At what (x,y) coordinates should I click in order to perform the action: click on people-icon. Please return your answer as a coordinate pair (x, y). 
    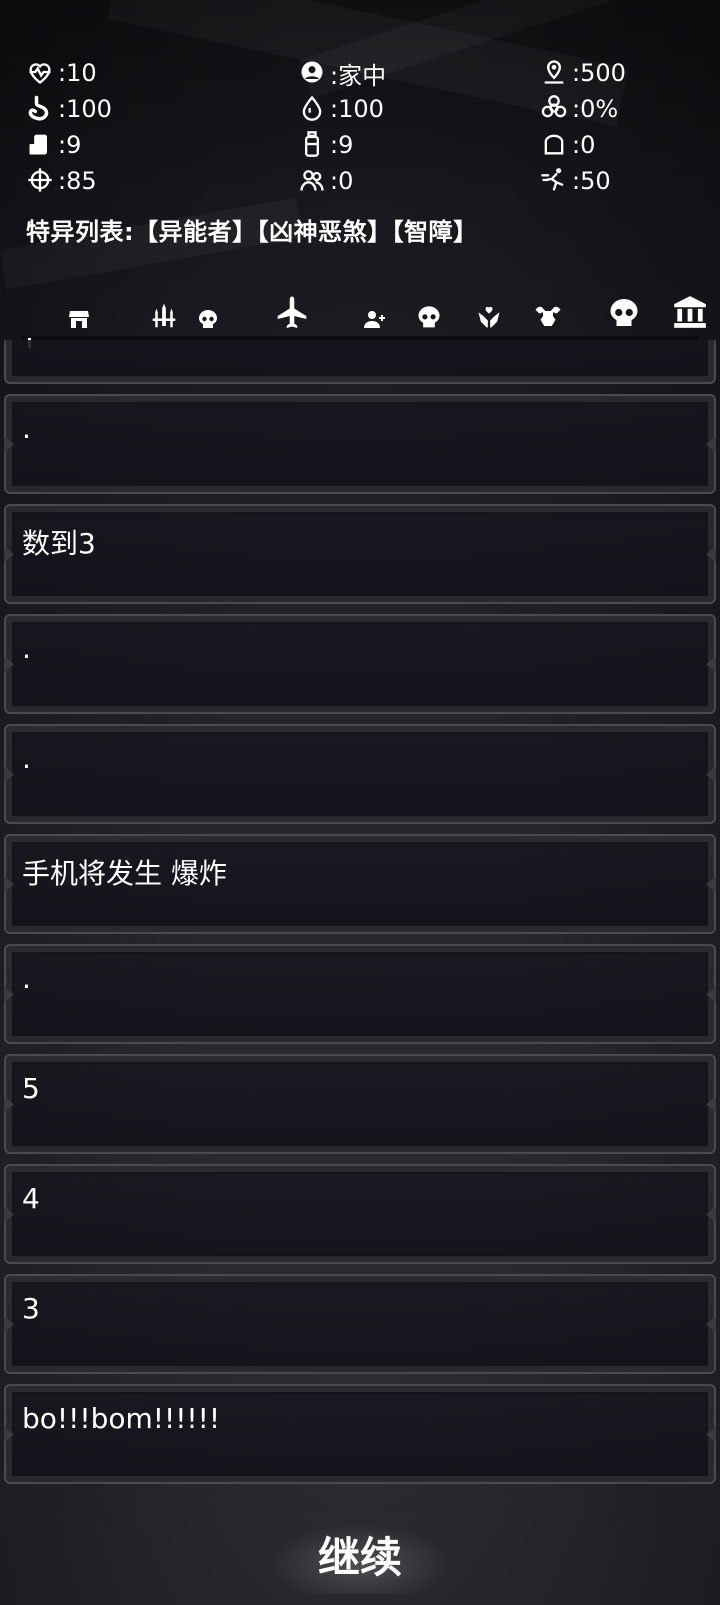
    Looking at the image, I should click on (313, 181).